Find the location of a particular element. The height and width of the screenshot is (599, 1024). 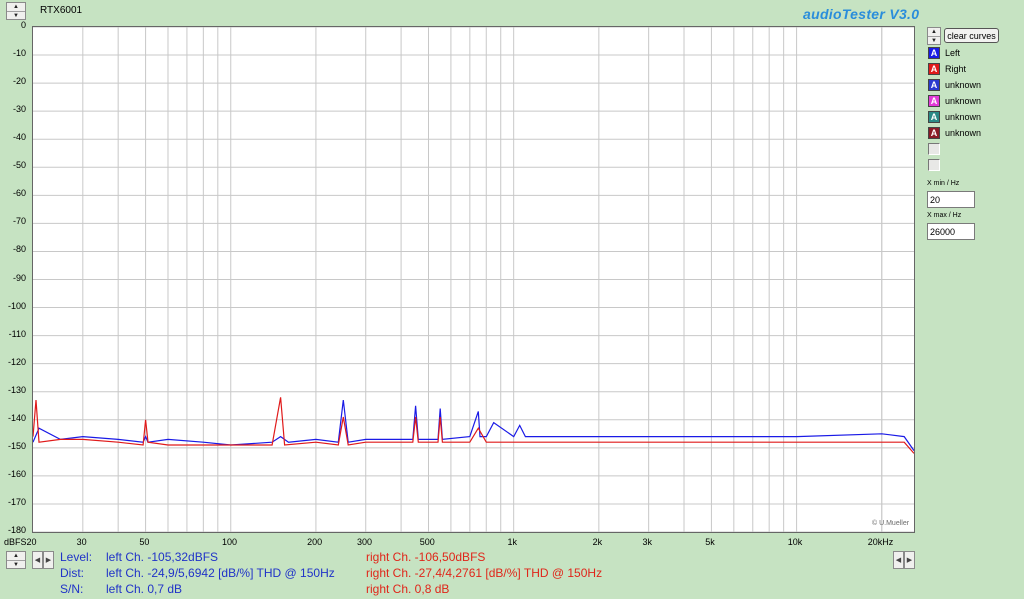

y-tick-label: -30 is located at coordinates (19, 109).